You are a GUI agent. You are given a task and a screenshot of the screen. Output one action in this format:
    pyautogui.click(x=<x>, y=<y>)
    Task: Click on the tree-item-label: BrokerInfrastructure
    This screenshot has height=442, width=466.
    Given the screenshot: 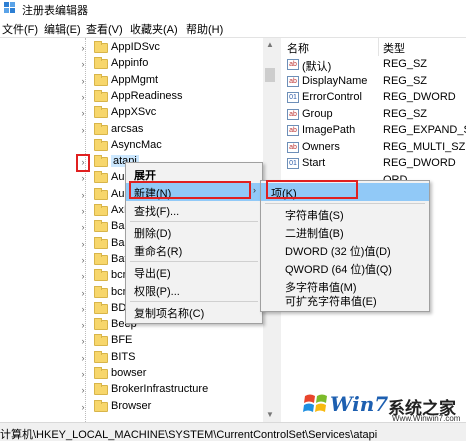 What is the action you would take?
    pyautogui.click(x=160, y=389)
    